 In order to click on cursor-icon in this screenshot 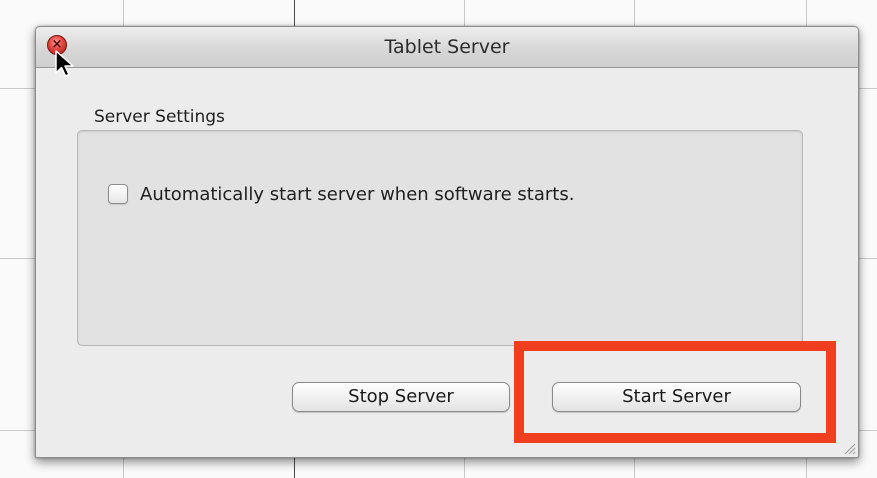, I will do `click(64, 63)`.